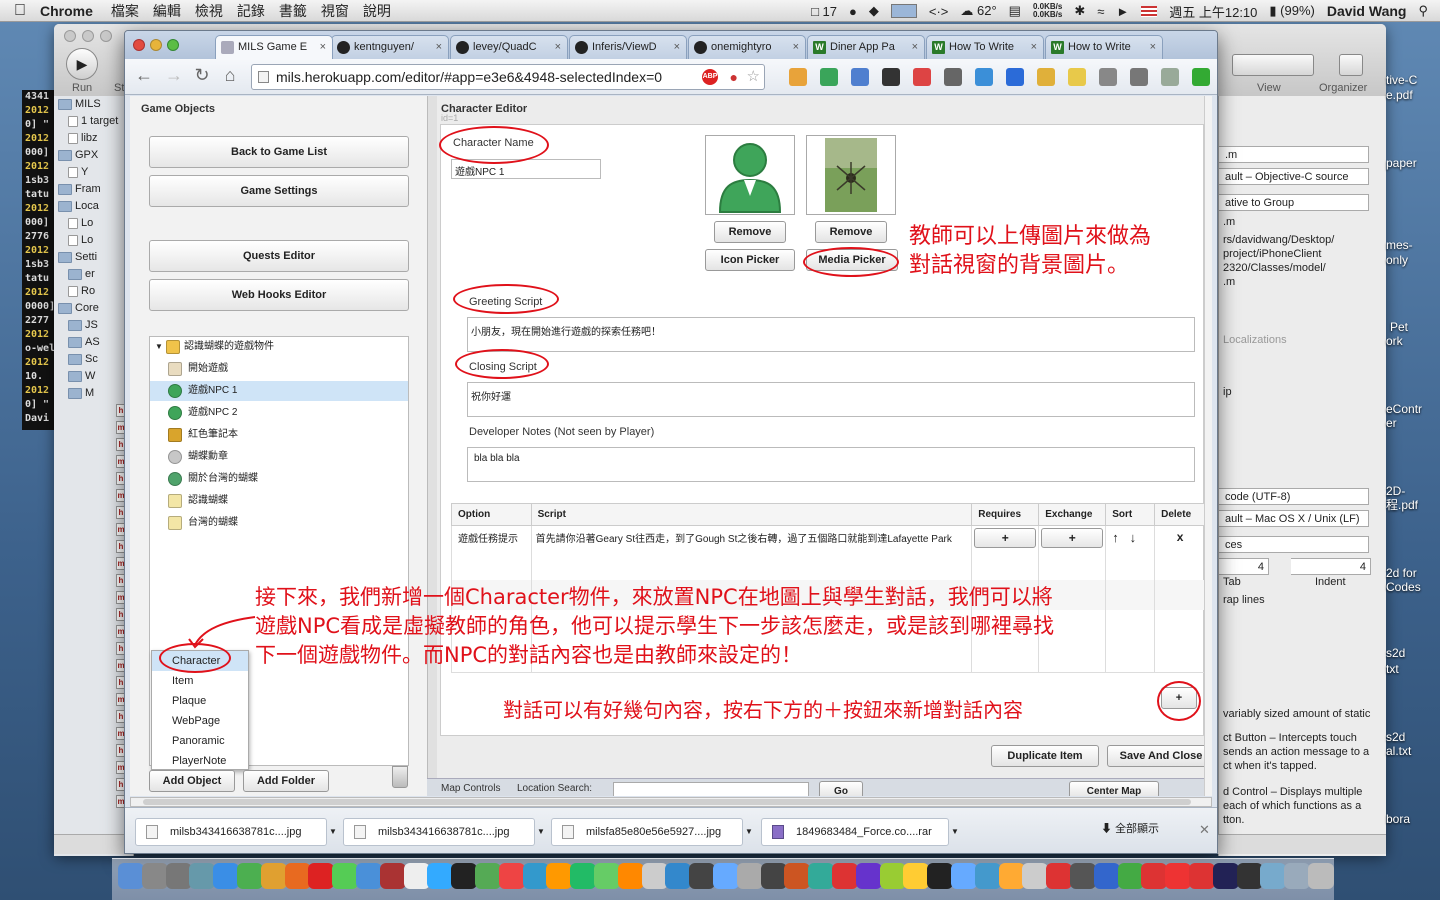  Describe the element at coordinates (1395, 737) in the screenshot. I see `desktop-file-label: s2d` at that location.